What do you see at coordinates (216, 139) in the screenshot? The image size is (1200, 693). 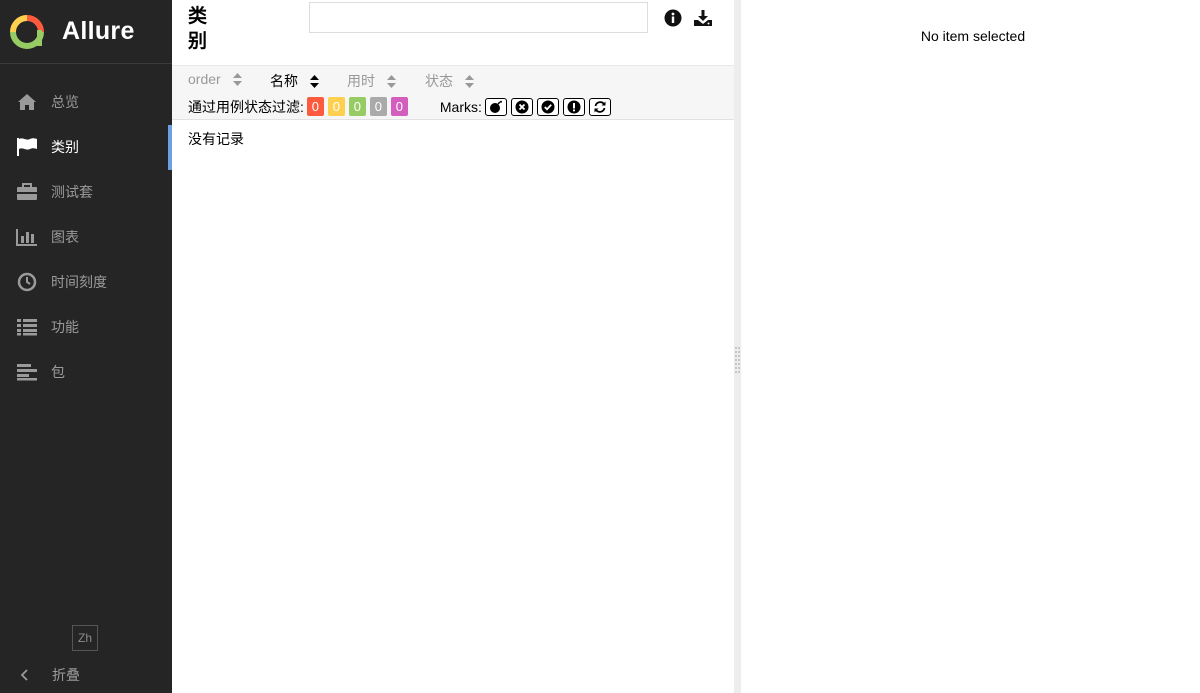 I see `empty-tree-message: 没有记录` at bounding box center [216, 139].